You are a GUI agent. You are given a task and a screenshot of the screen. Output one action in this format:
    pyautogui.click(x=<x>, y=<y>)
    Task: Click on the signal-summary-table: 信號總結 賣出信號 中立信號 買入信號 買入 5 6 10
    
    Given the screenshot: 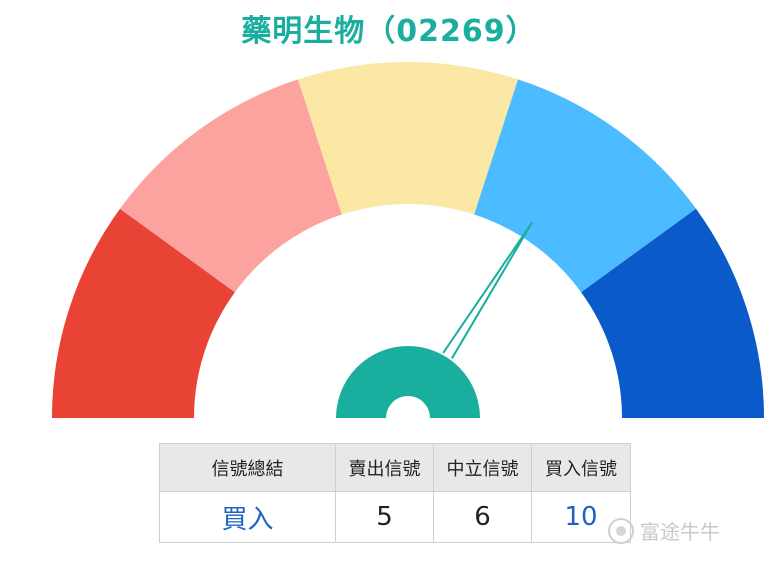 What is the action you would take?
    pyautogui.click(x=395, y=493)
    